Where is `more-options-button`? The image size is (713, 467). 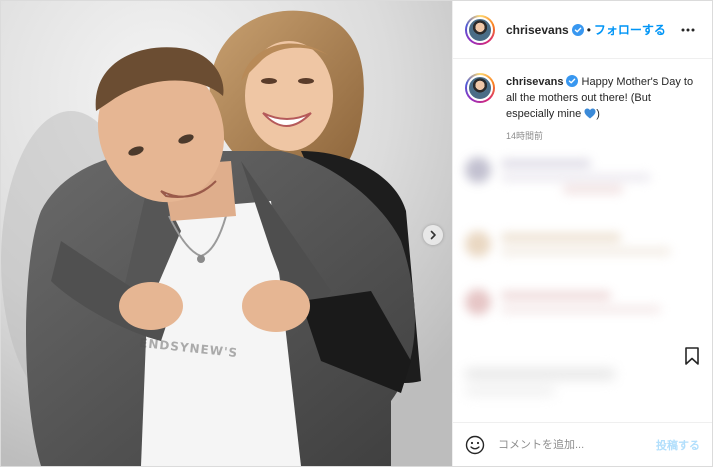 more-options-button is located at coordinates (688, 30).